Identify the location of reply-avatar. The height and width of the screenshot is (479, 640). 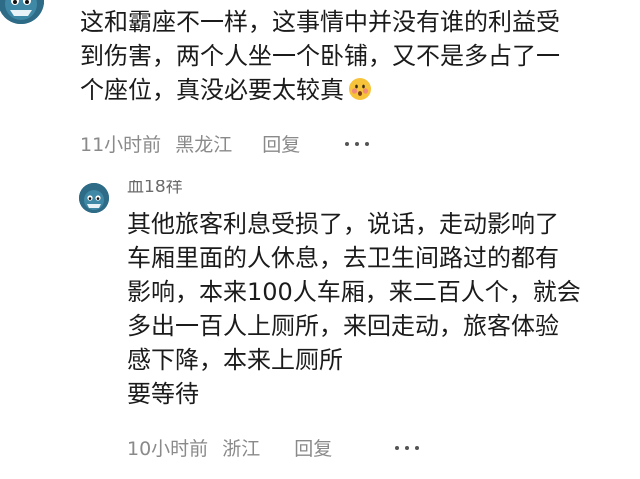
(94, 198).